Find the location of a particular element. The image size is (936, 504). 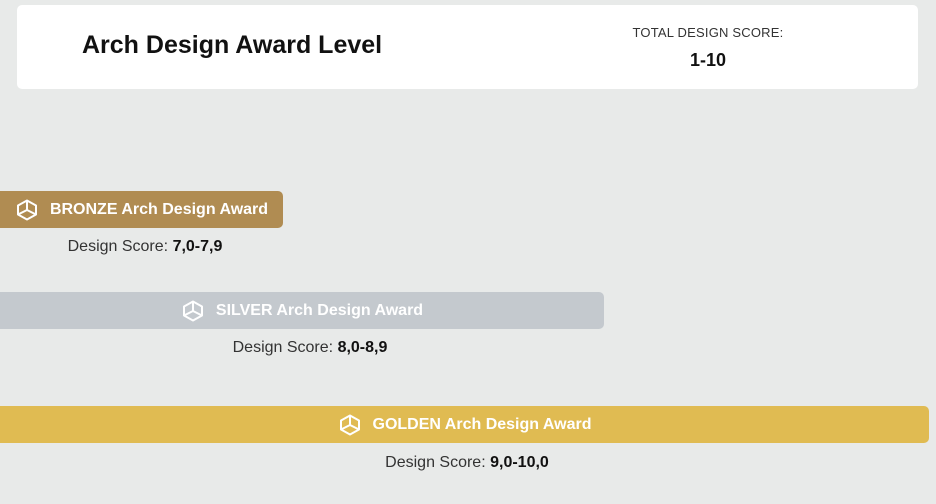

design-score-value: 7,0-7,9 is located at coordinates (197, 246).